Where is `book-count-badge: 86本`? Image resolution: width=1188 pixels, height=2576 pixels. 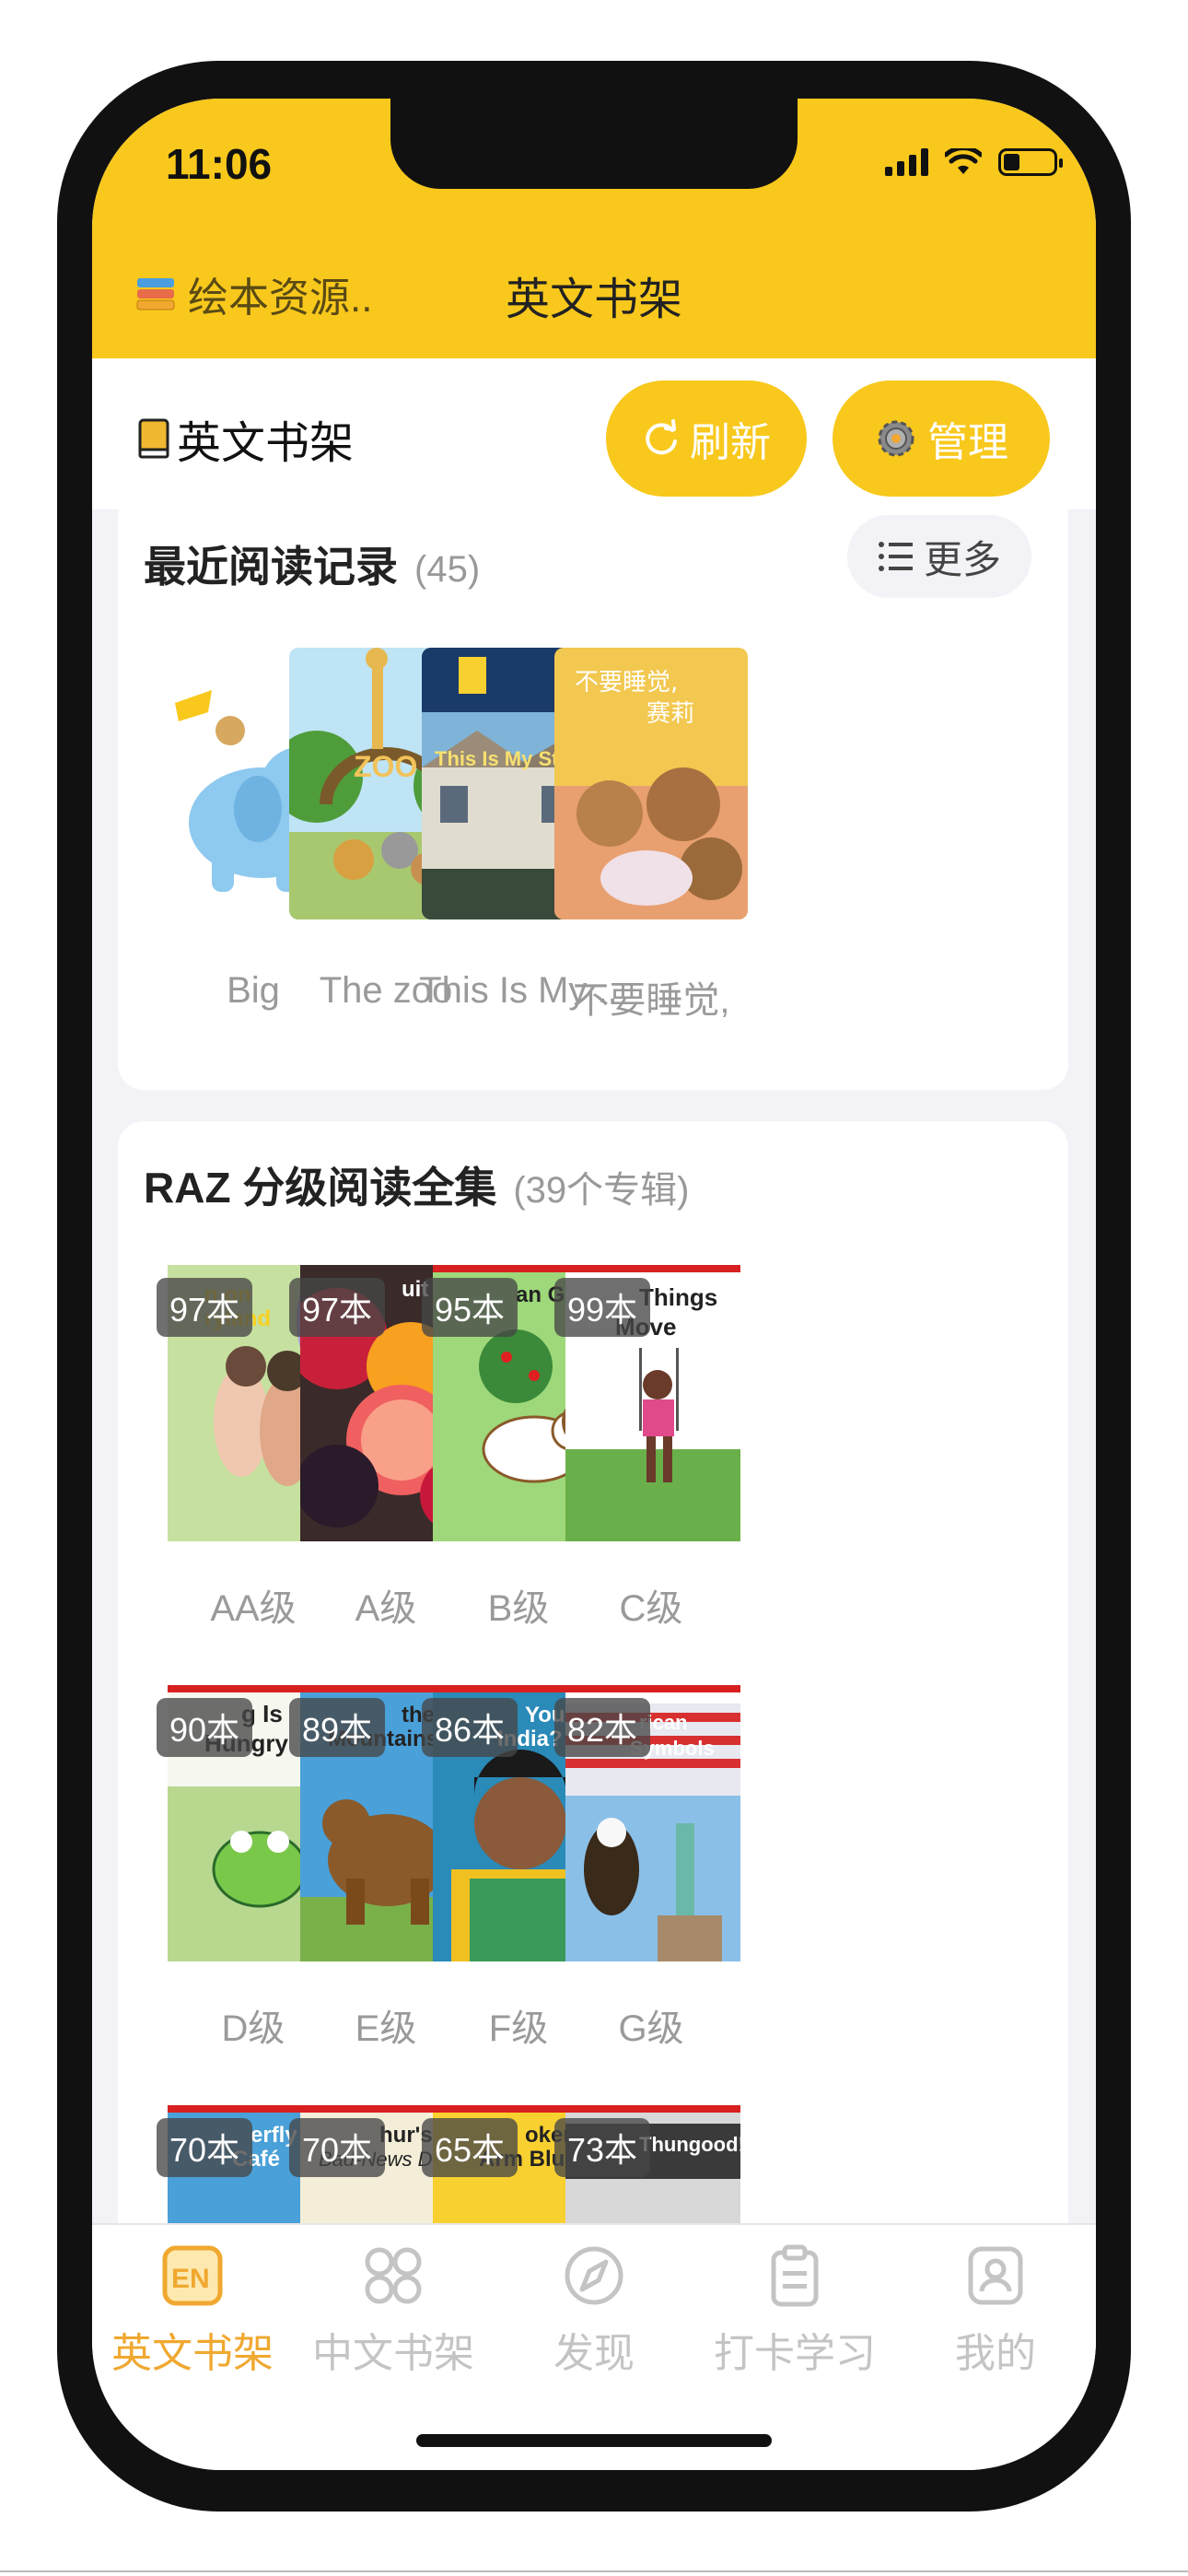
book-count-badge: 86本 is located at coordinates (470, 1727).